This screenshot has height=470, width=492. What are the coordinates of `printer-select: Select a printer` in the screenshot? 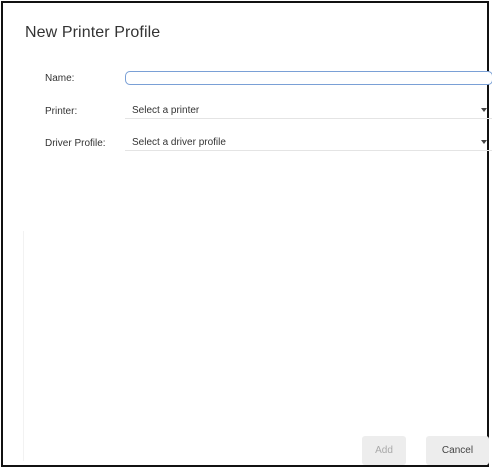 It's located at (308, 111).